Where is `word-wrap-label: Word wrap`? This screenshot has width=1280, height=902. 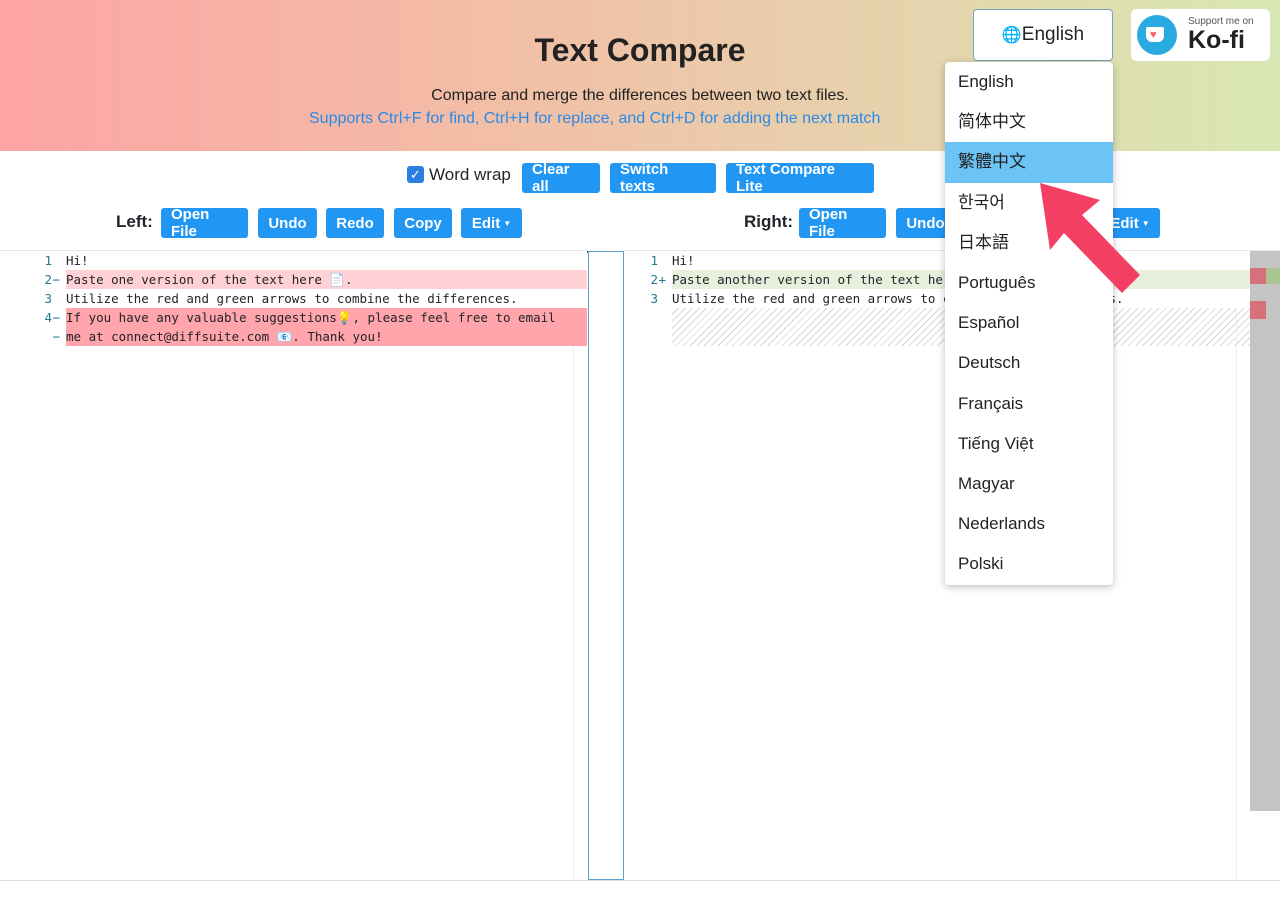 word-wrap-label: Word wrap is located at coordinates (470, 174).